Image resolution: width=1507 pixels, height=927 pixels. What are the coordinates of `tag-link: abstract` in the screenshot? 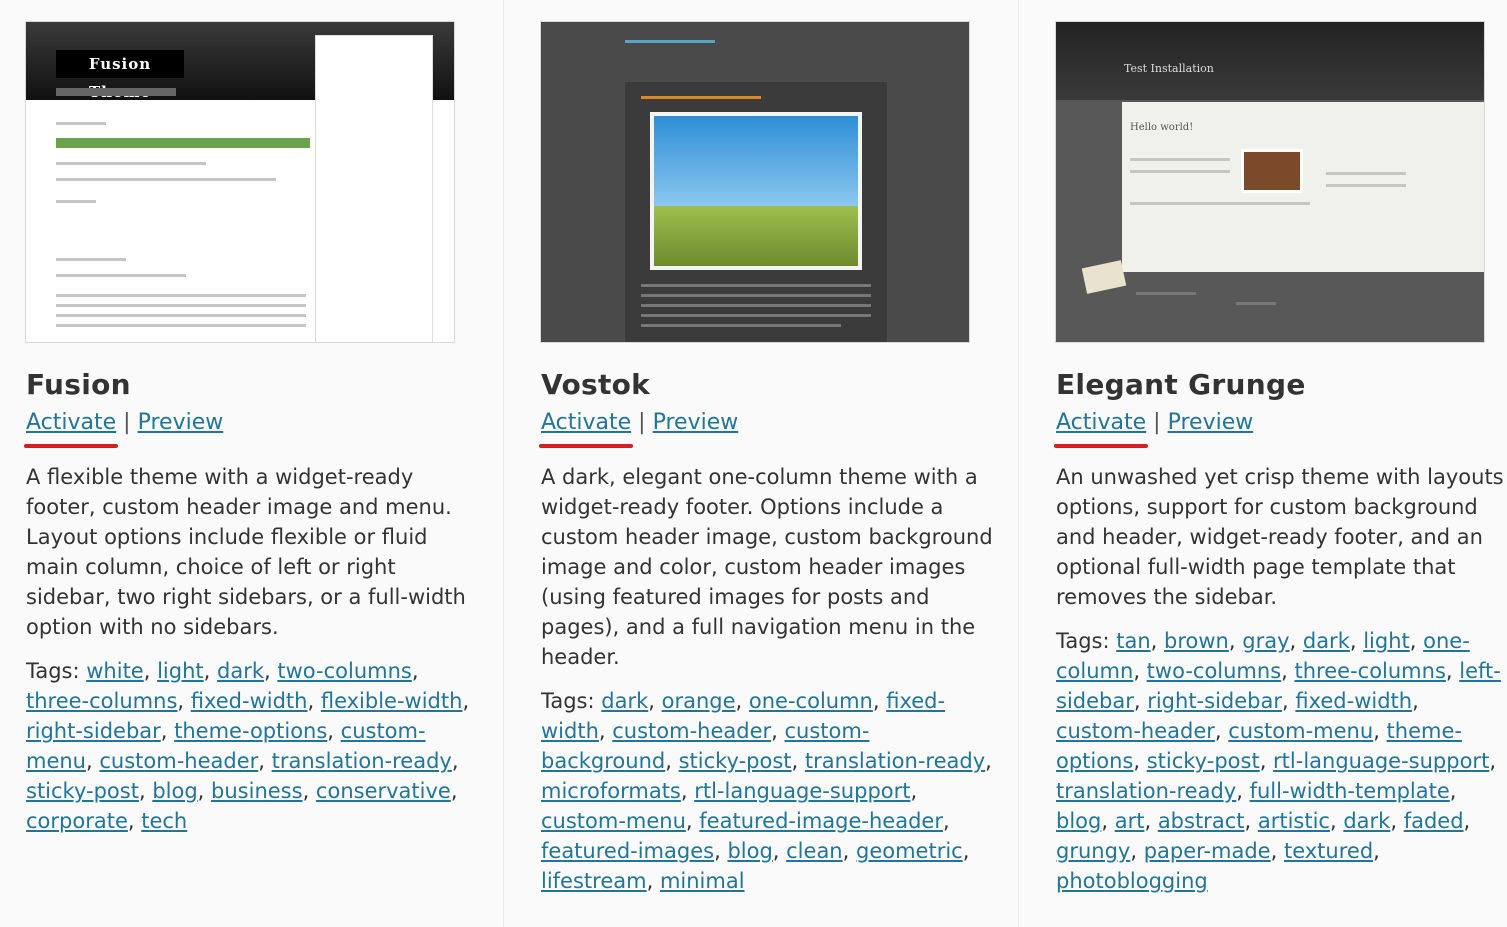 It's located at (1201, 821).